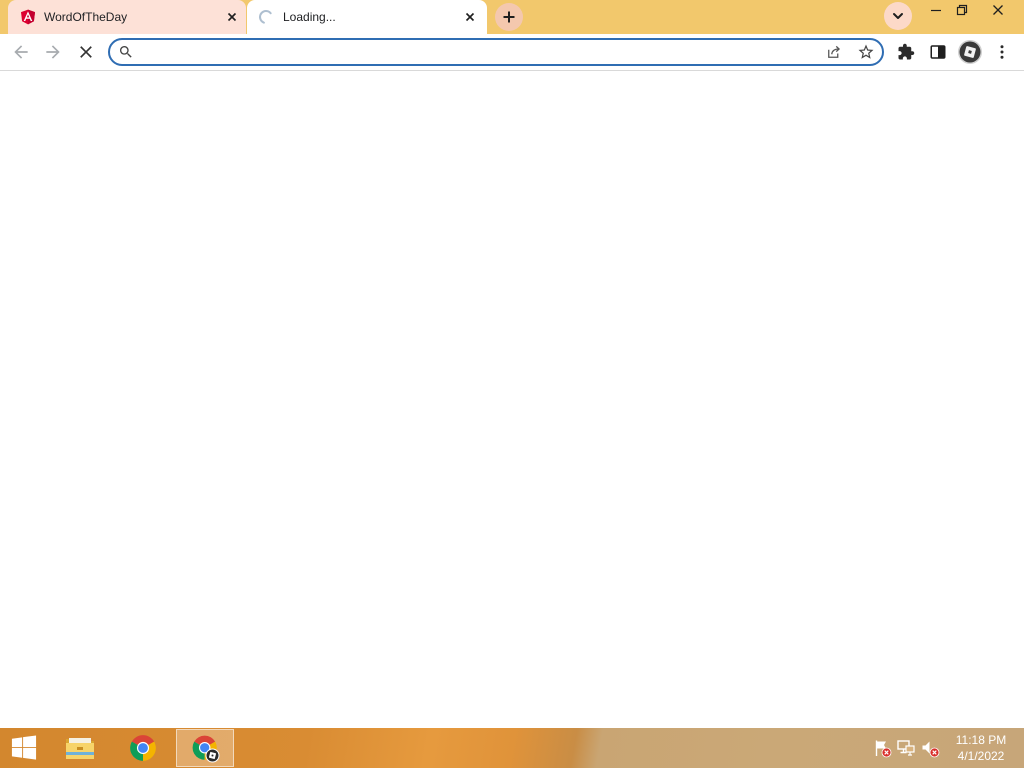 This screenshot has height=768, width=1024. I want to click on avatar-icon, so click(970, 52).